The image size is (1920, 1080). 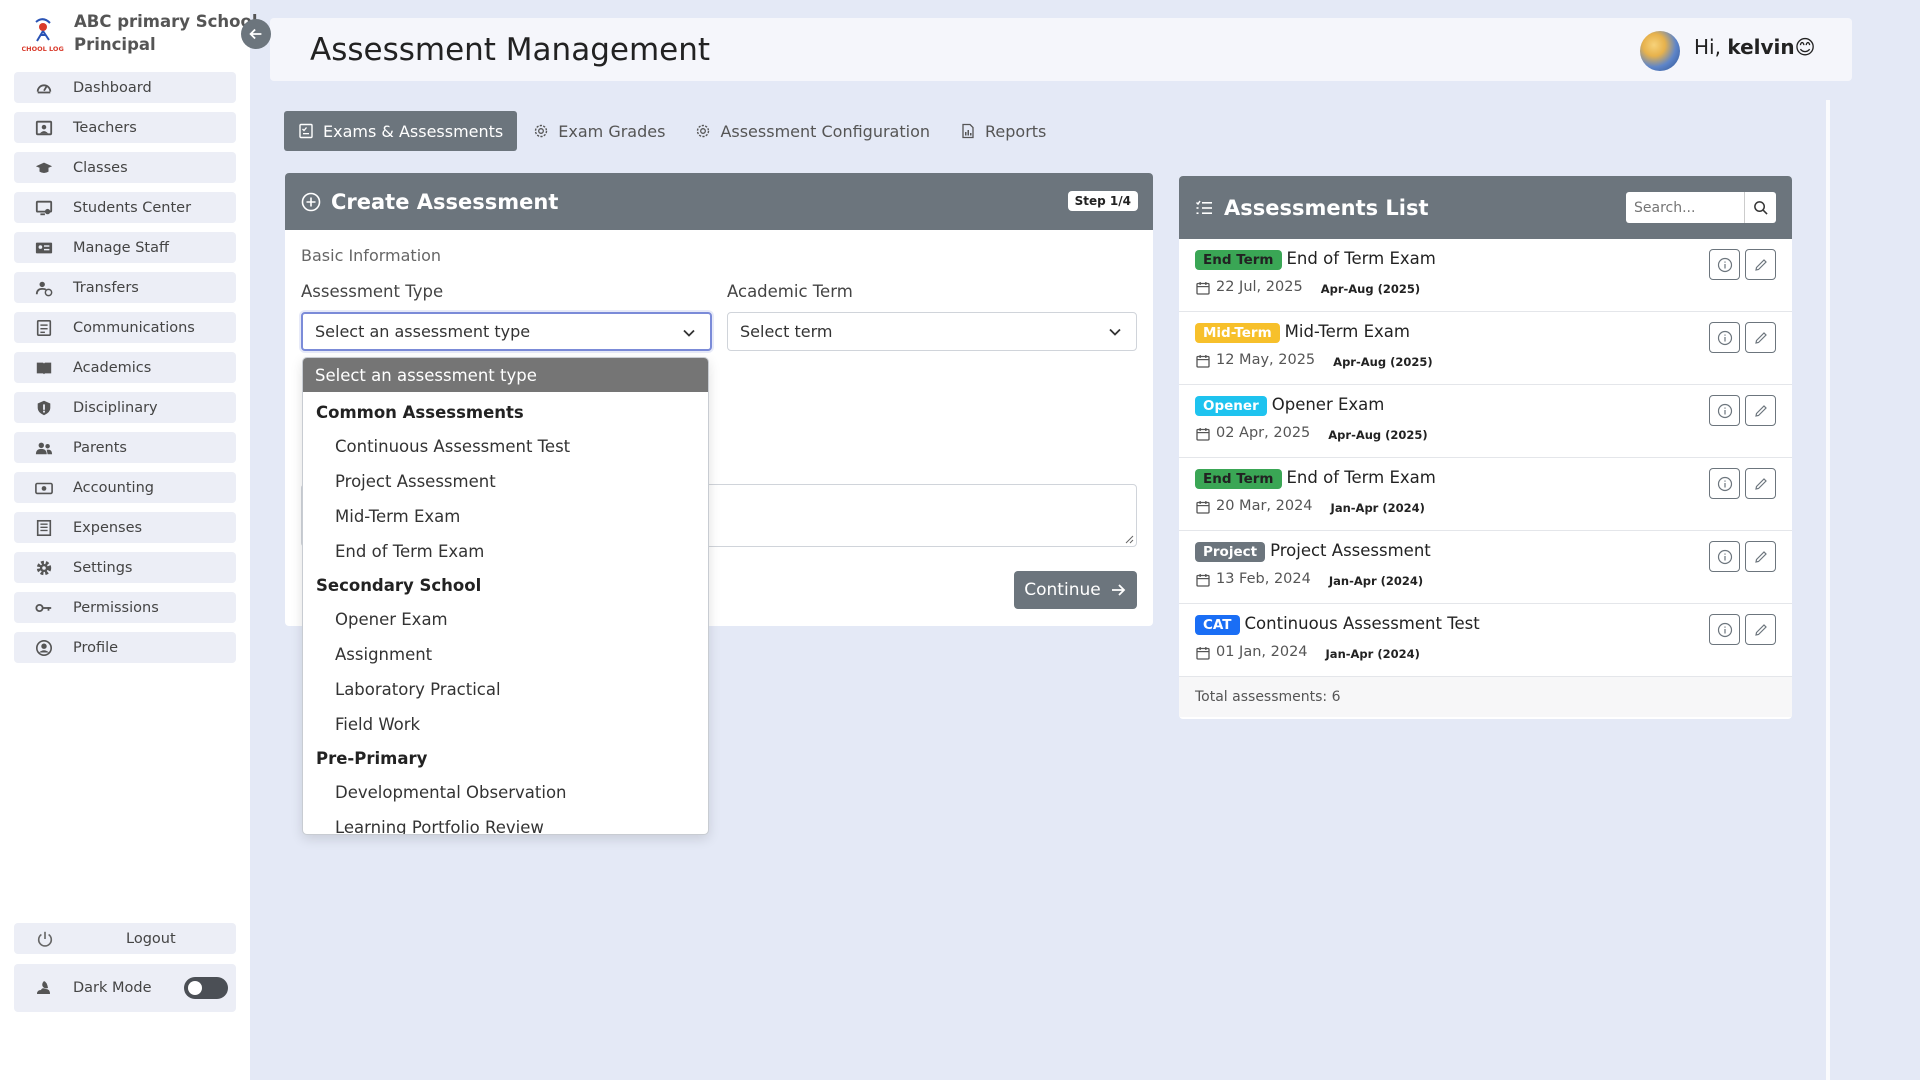 What do you see at coordinates (108, 527) in the screenshot?
I see `sidebar-item-label: Expenses` at bounding box center [108, 527].